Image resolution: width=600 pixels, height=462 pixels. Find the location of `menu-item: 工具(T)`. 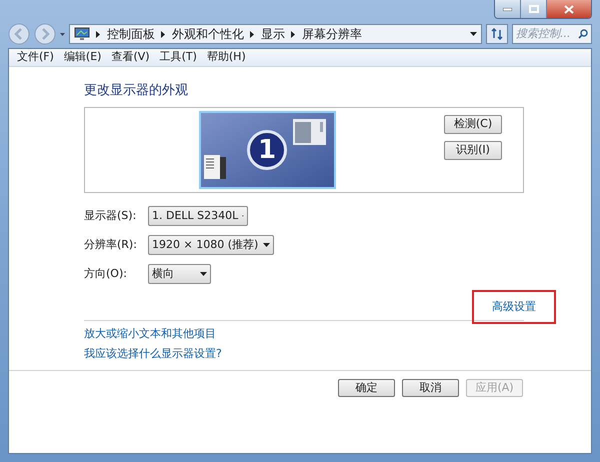

menu-item: 工具(T) is located at coordinates (178, 57).